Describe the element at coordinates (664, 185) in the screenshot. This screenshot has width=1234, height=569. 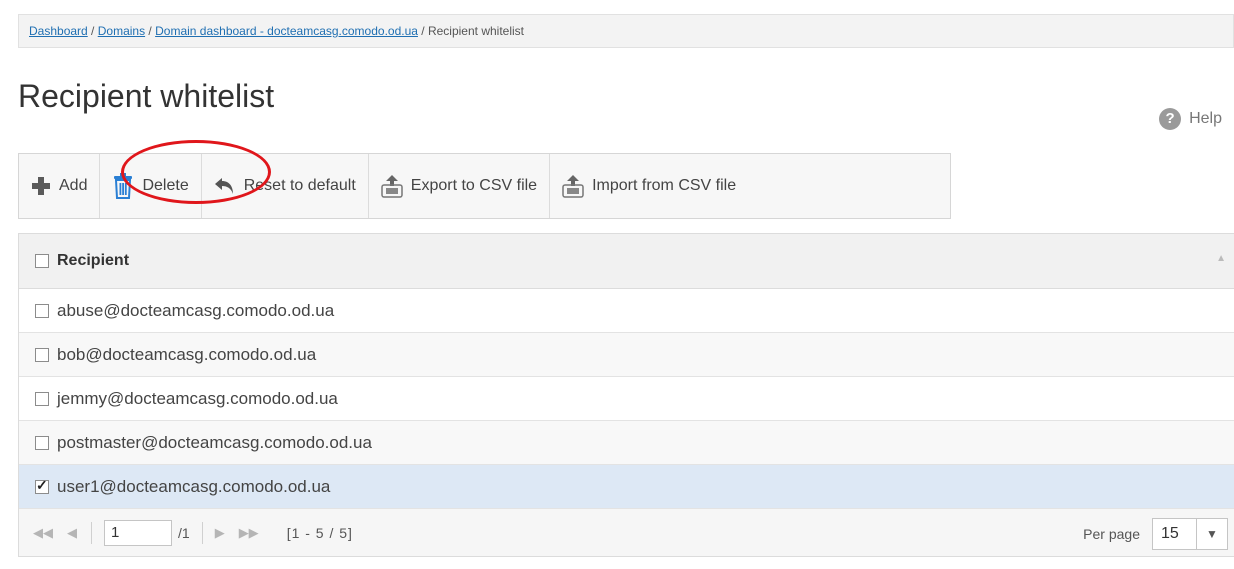
I see `import-label: Import from CSV file` at that location.